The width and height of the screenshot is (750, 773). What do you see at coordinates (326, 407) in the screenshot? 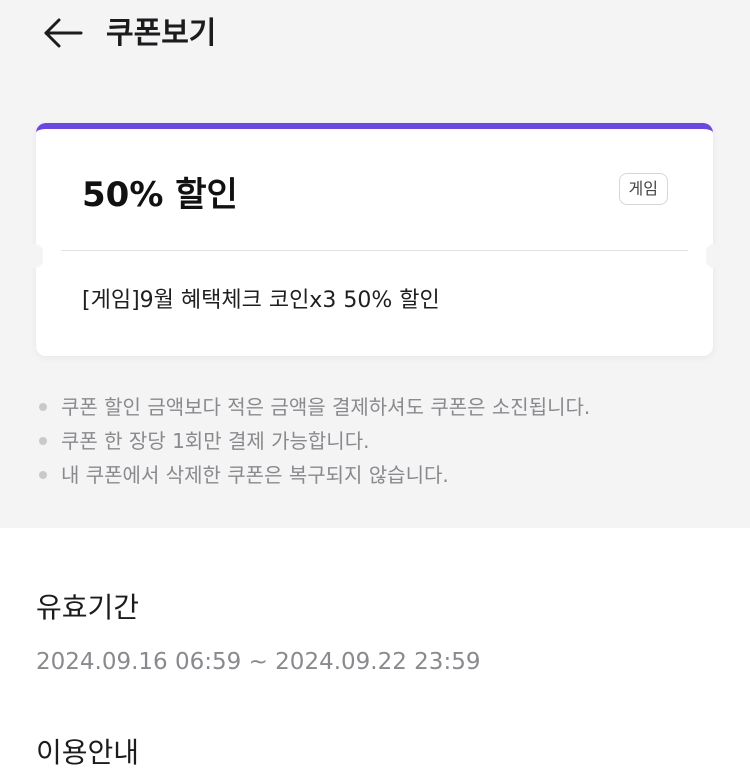
I see `notice-text: 쿠폰 할인 금액보다 적은 금액을 결제하셔도 쿠폰은 소진됩니다.` at bounding box center [326, 407].